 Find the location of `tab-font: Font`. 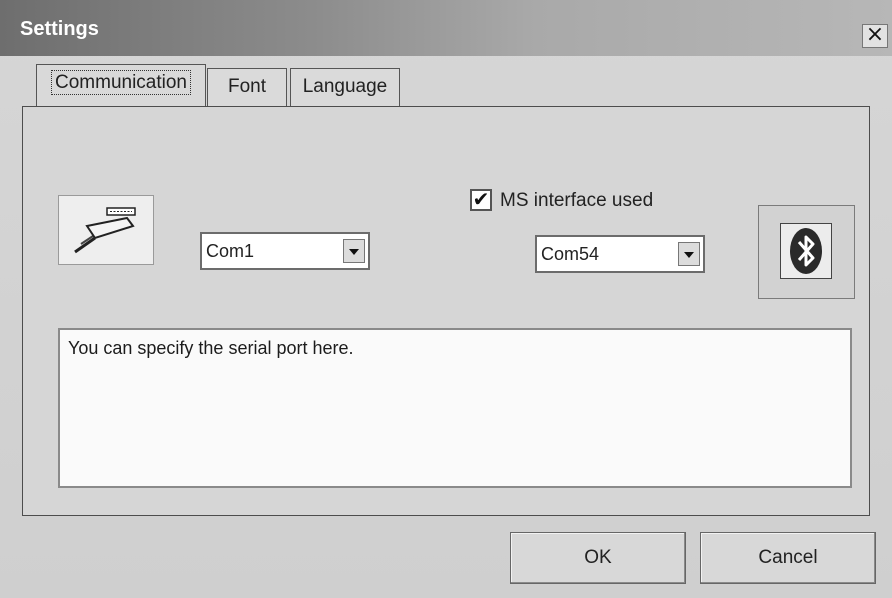

tab-font: Font is located at coordinates (247, 88).